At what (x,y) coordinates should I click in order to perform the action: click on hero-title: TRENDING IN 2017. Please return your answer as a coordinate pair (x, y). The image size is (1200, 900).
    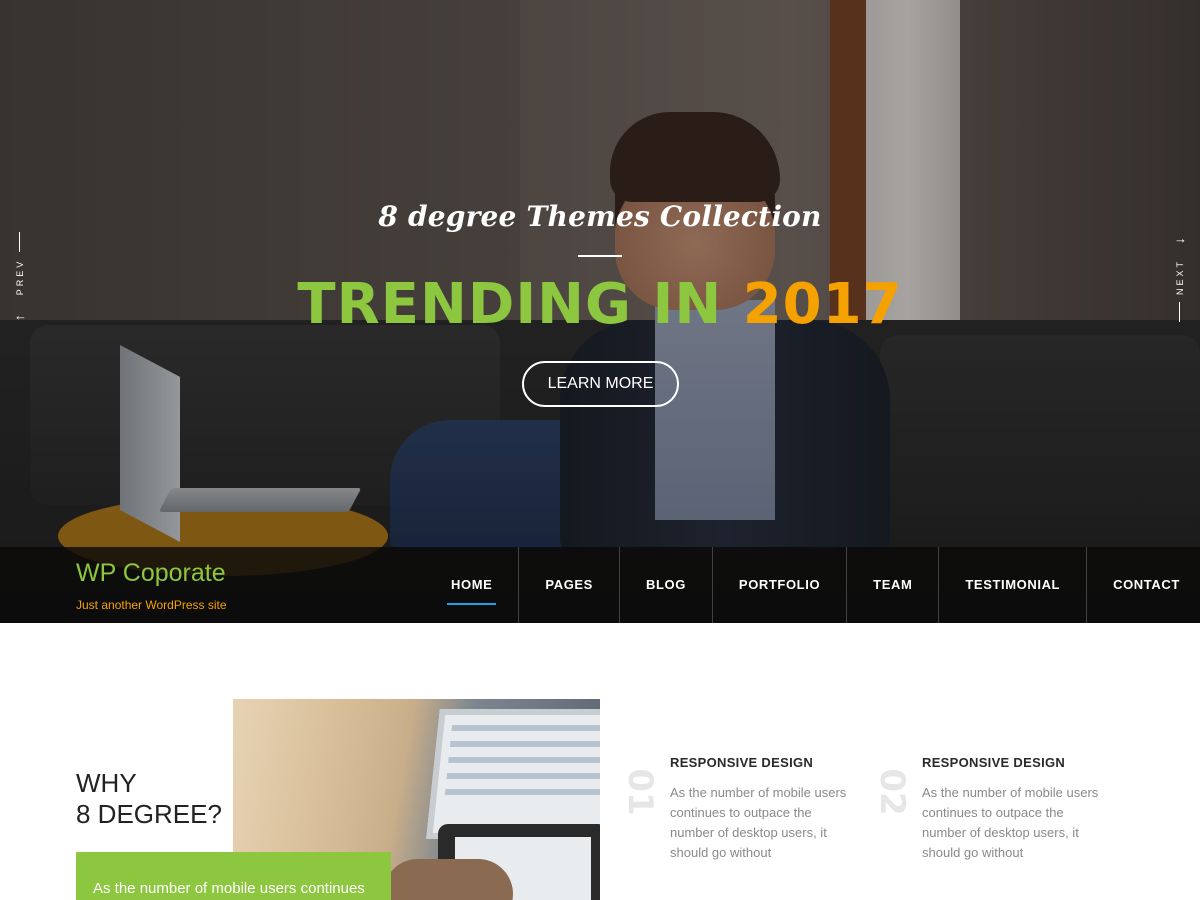
    Looking at the image, I should click on (600, 304).